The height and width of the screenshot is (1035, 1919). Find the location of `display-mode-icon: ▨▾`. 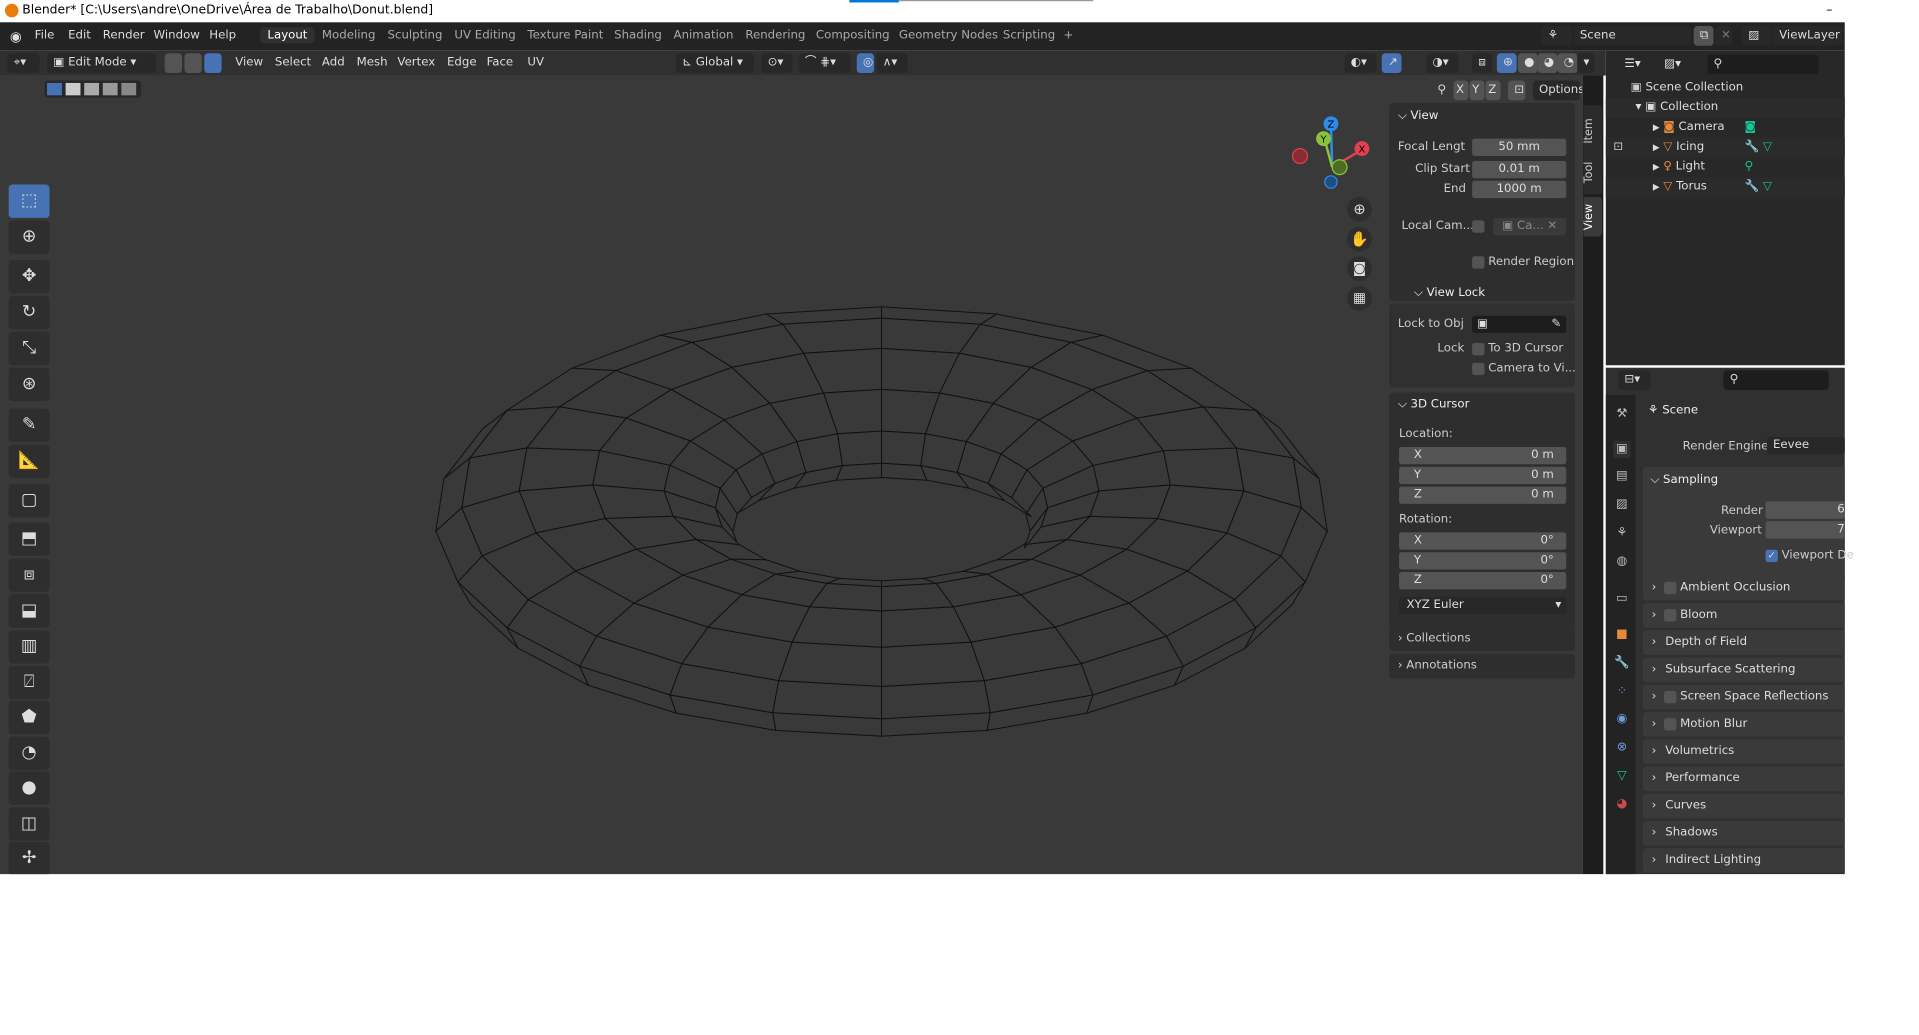

display-mode-icon: ▨▾ is located at coordinates (1674, 64).